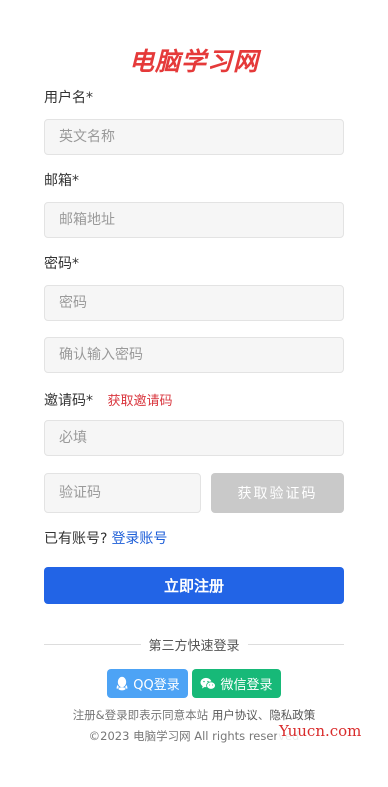 The height and width of the screenshot is (787, 388). What do you see at coordinates (139, 539) in the screenshot?
I see `login-link: 登录账号` at bounding box center [139, 539].